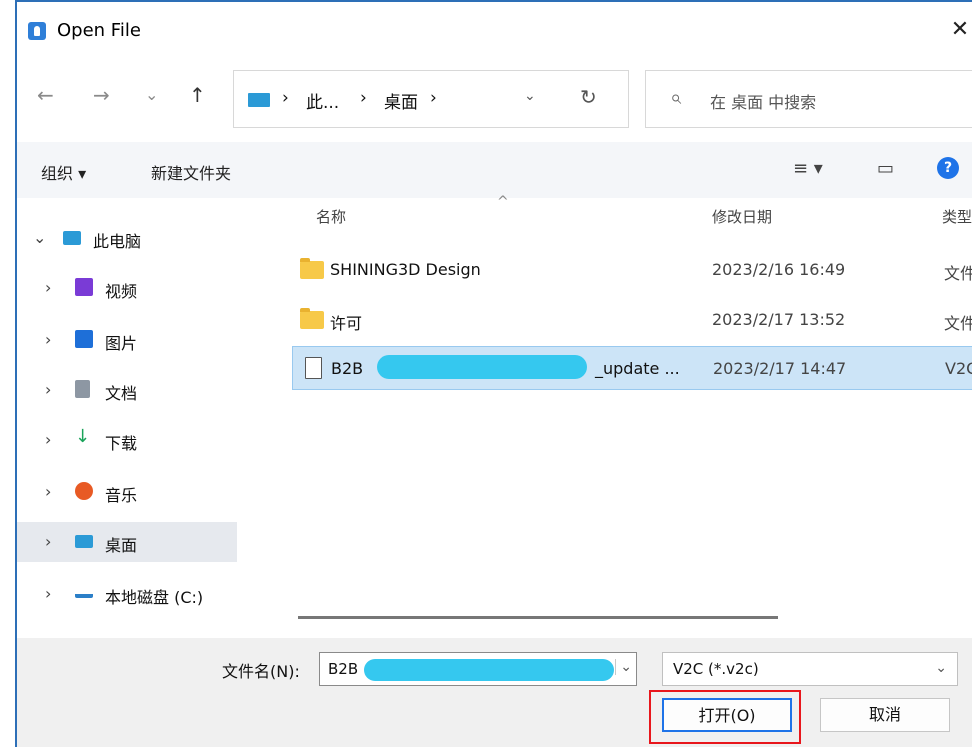  I want to click on download-icon: ↓, so click(83, 436).